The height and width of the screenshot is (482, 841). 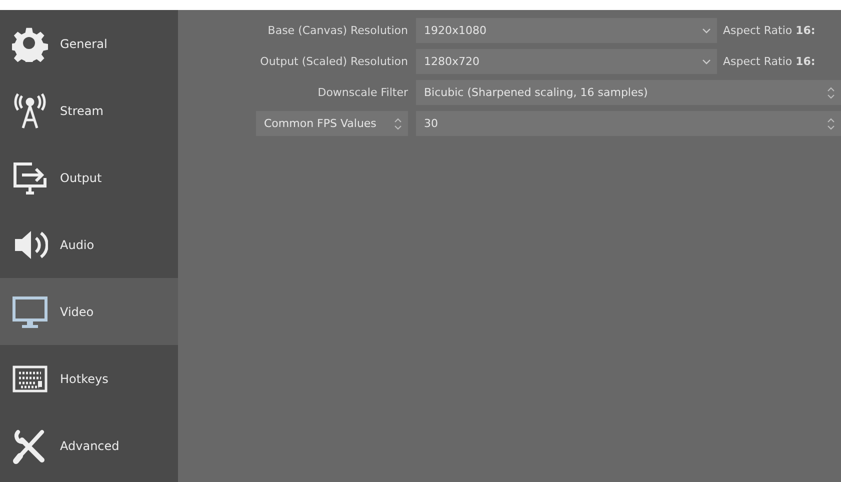 I want to click on sidebar-item: Output, so click(x=89, y=177).